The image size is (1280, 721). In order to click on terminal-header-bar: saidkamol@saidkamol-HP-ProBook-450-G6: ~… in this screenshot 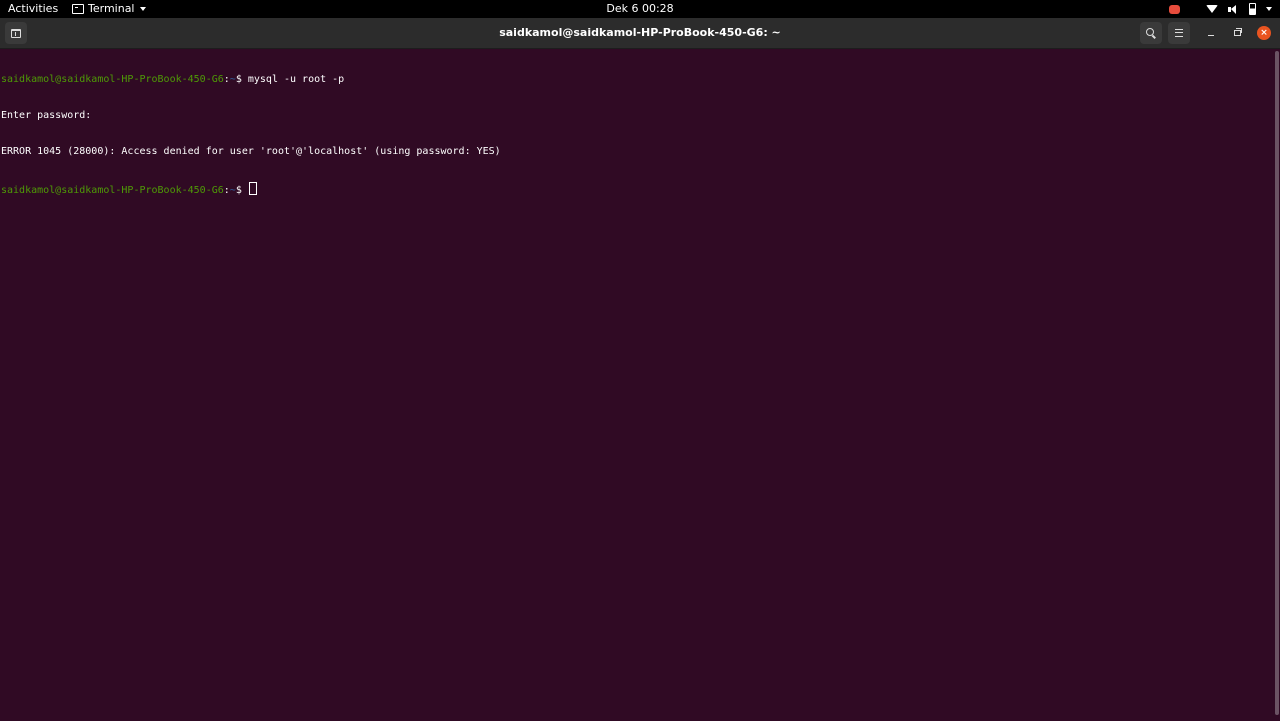, I will do `click(640, 33)`.